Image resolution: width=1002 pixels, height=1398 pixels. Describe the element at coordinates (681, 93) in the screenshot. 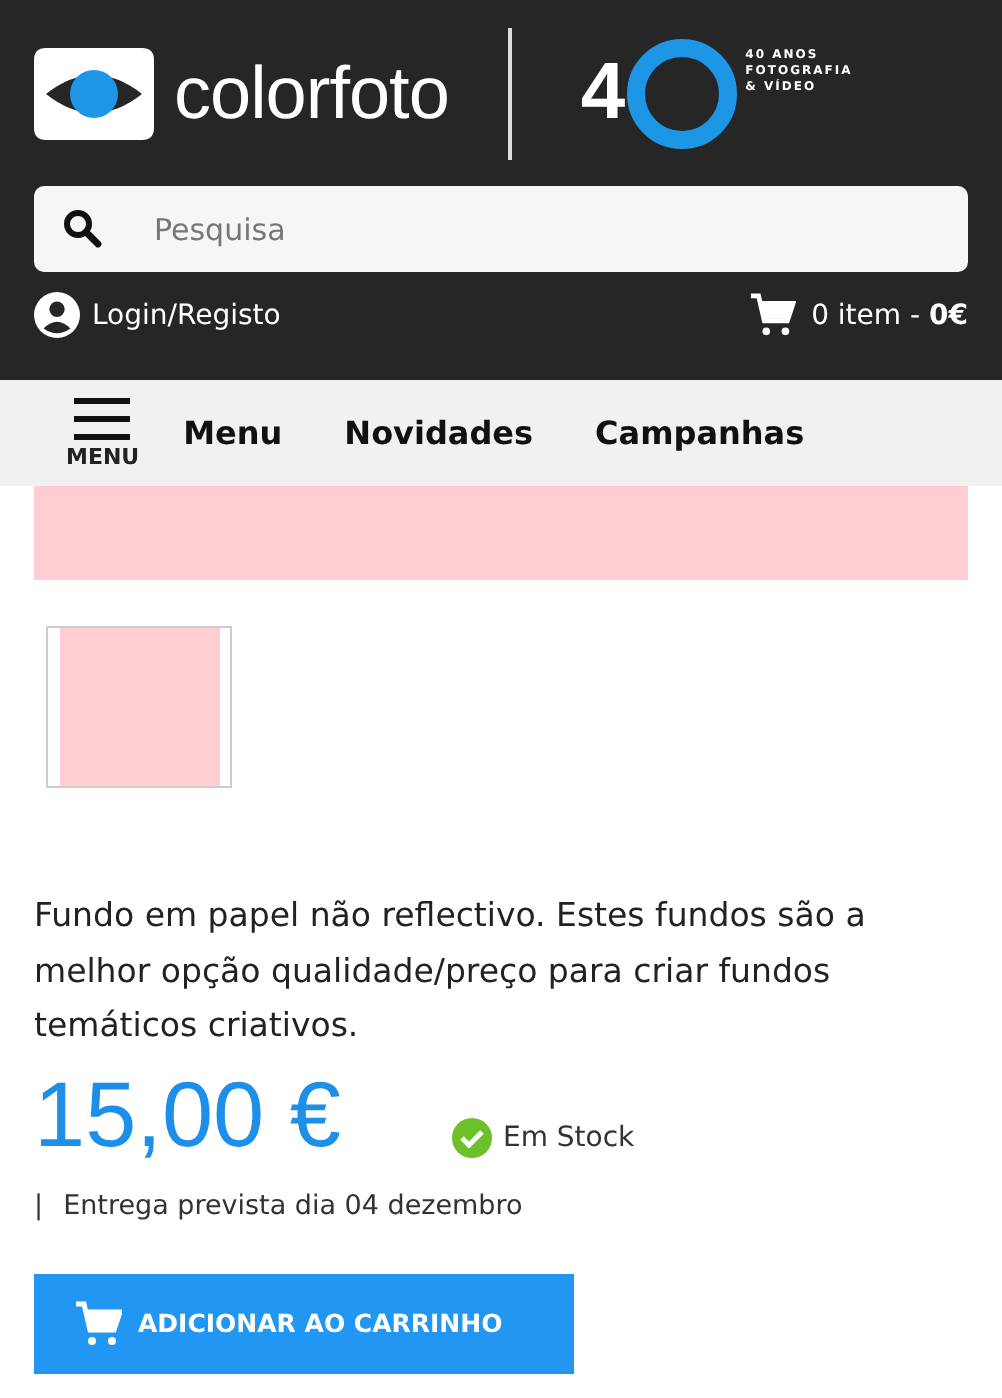

I see `ring-icon` at that location.